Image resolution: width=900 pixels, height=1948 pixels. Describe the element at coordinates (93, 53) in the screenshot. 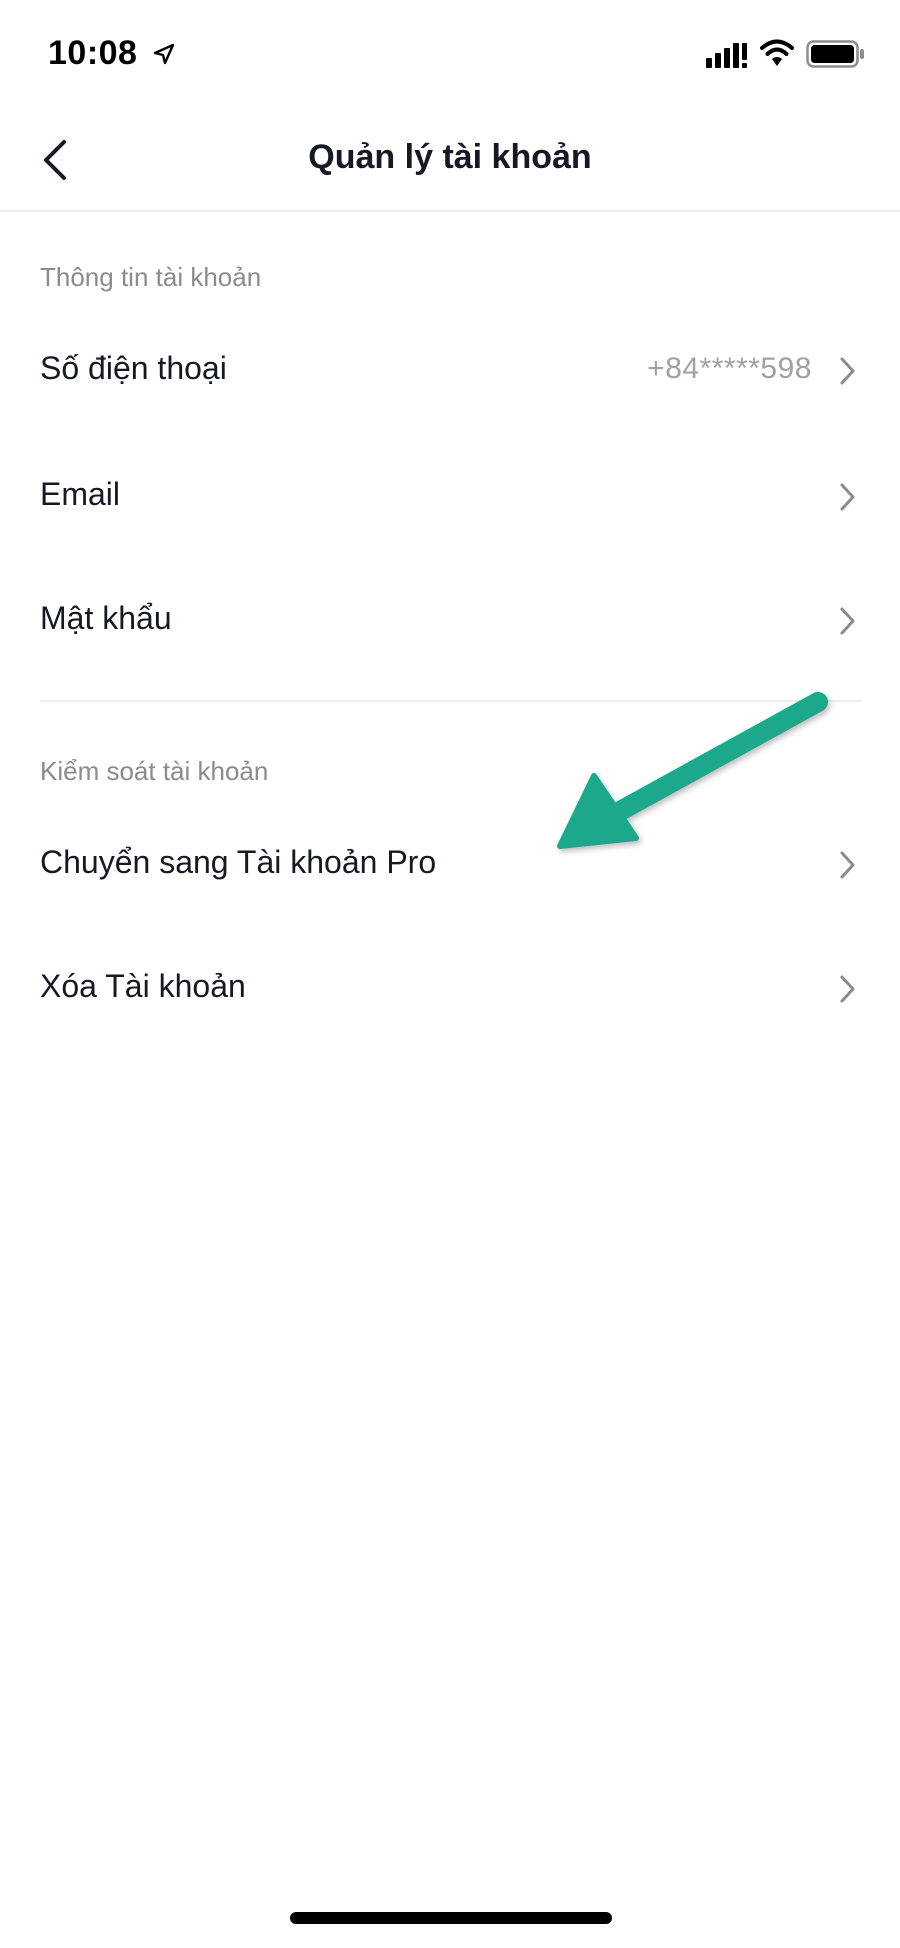

I see `status-time: 10:08` at that location.